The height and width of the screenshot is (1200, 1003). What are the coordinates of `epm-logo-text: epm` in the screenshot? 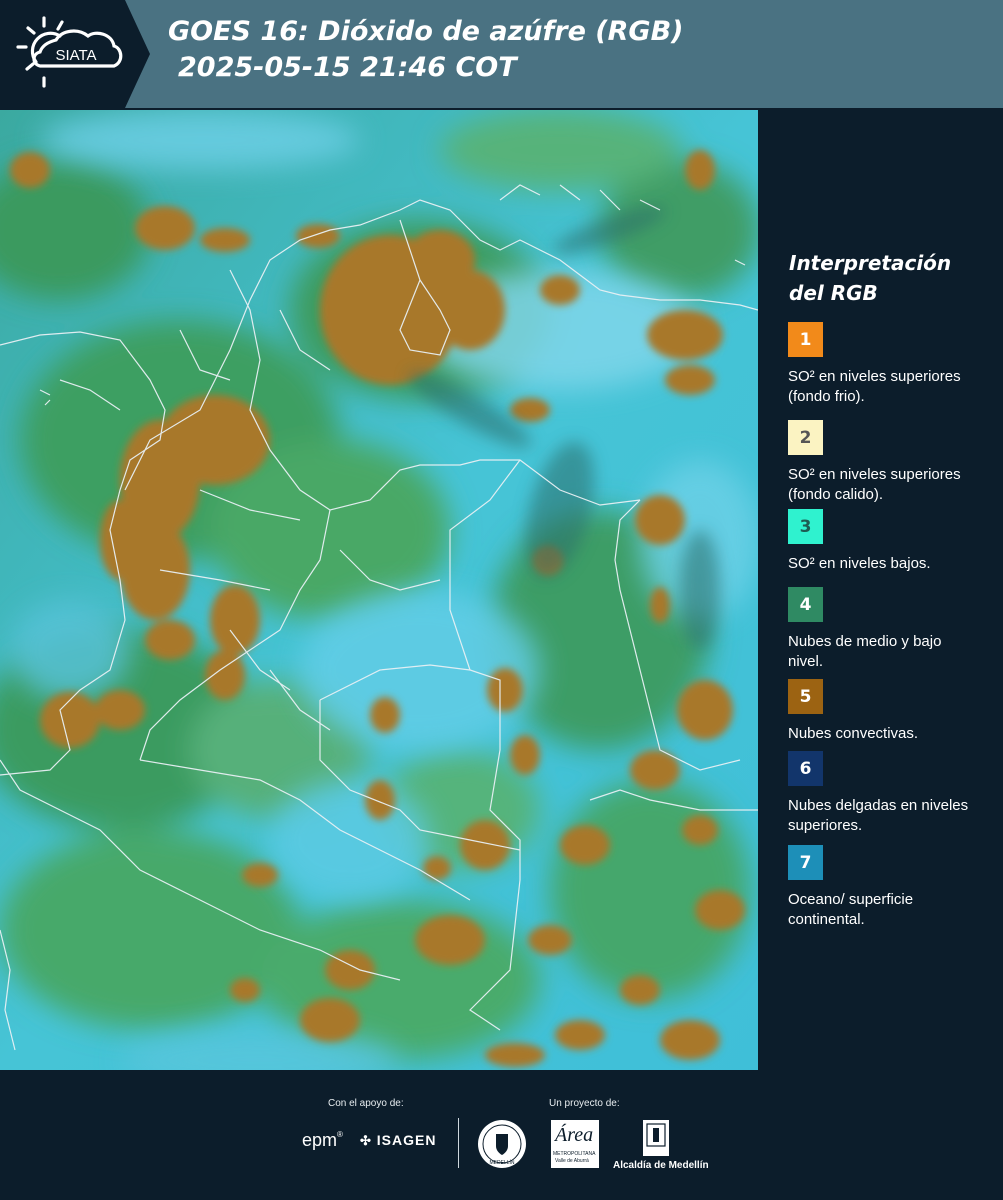 It's located at (320, 1140).